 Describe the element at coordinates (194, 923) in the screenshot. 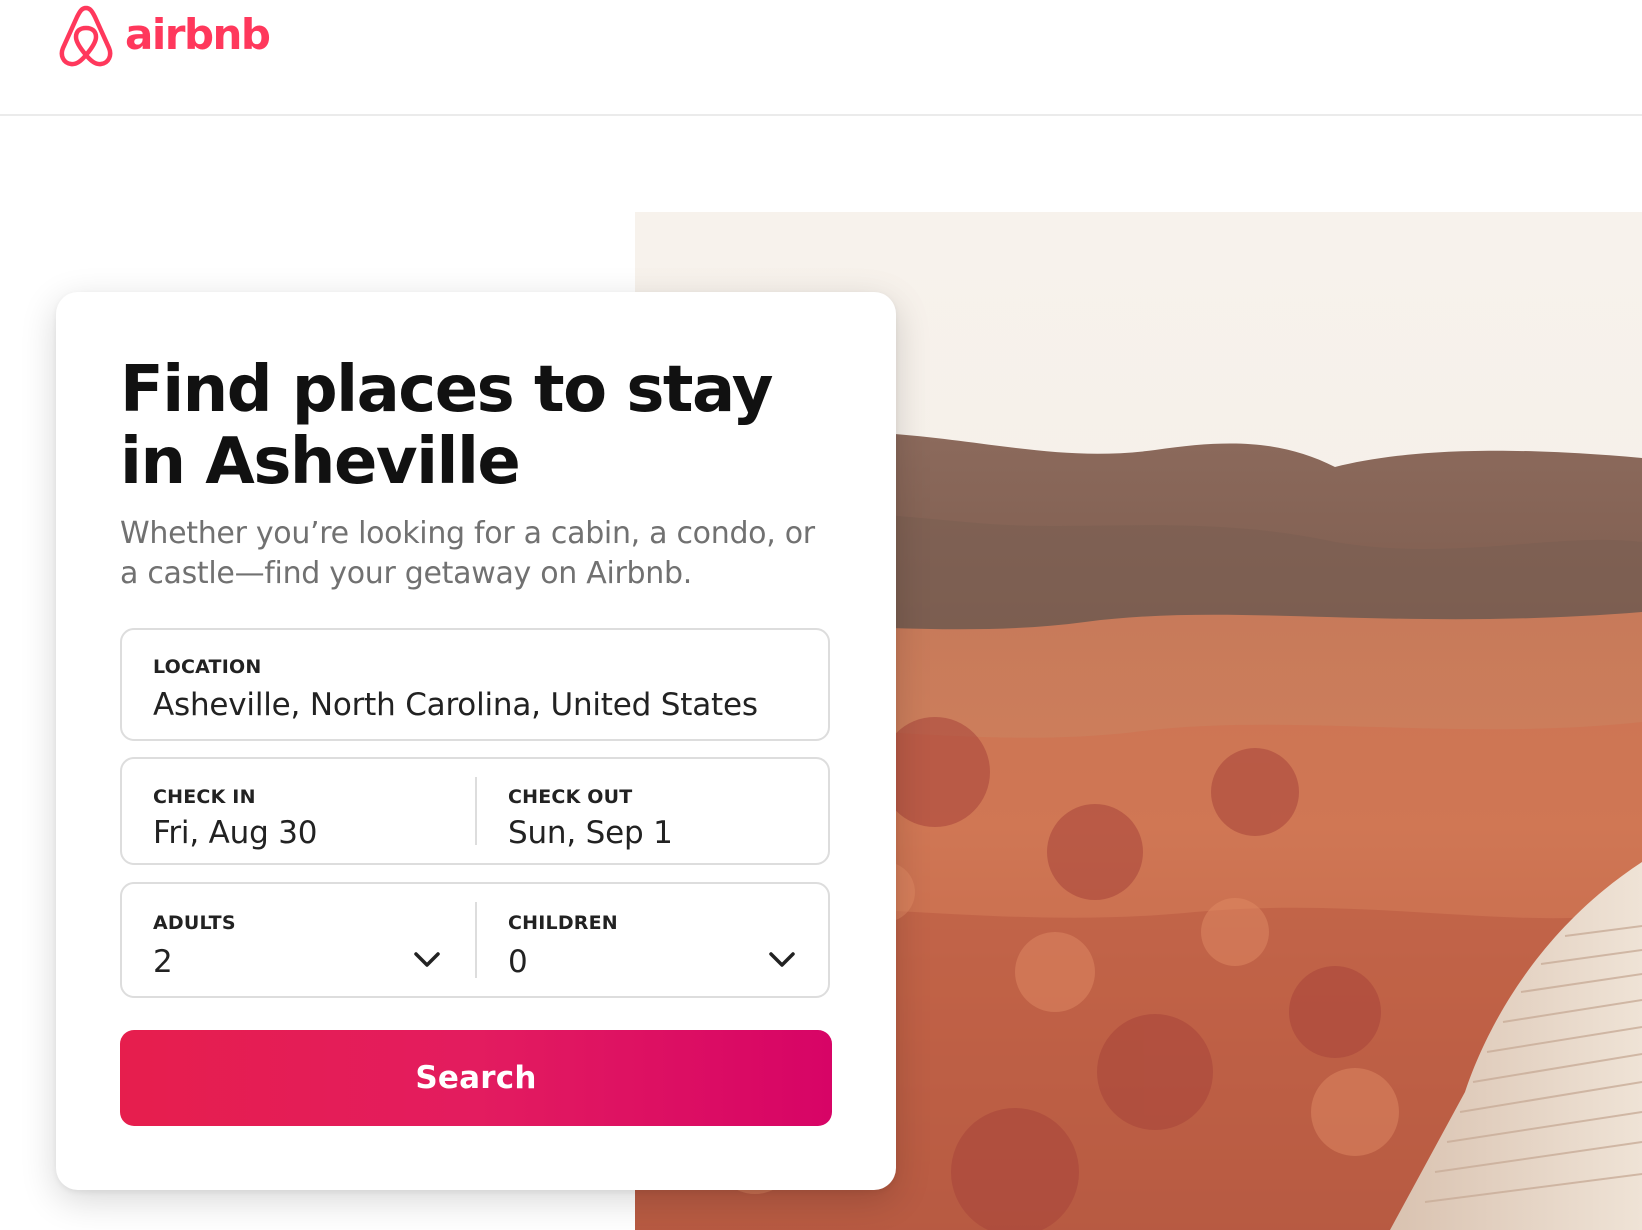

I see `adults-label: ADULTS` at that location.